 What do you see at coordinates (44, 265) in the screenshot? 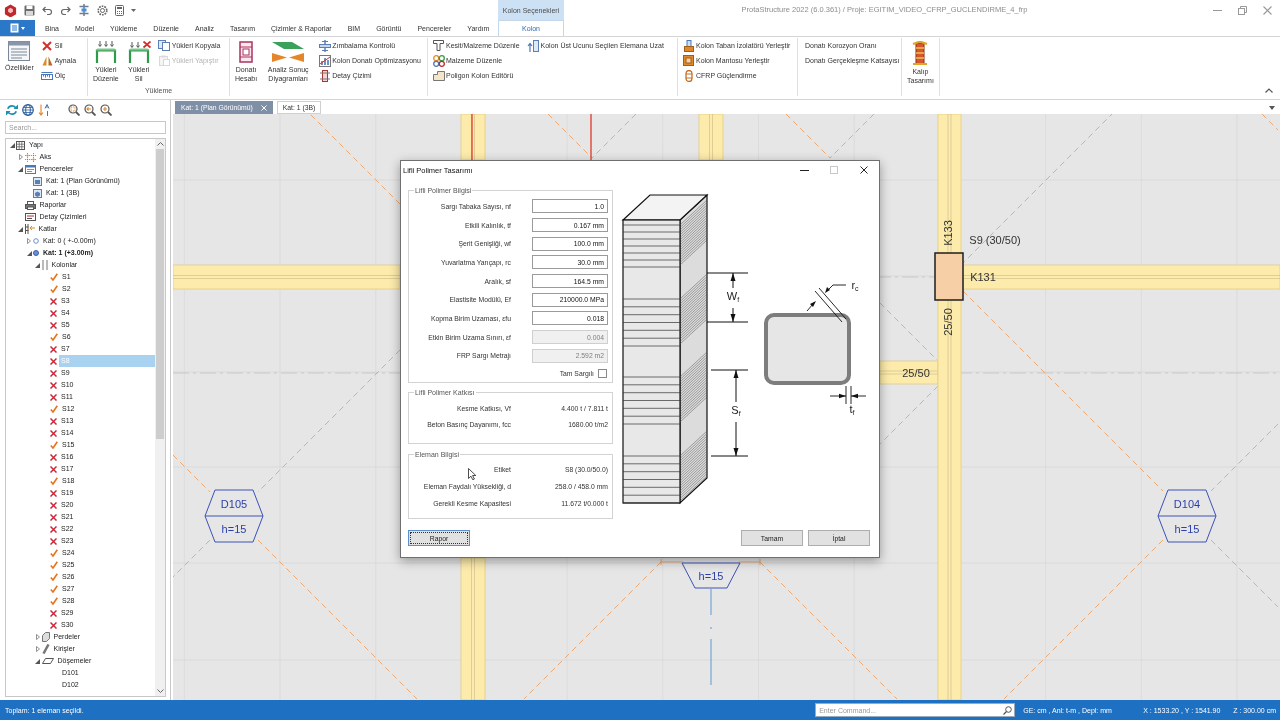
I see `column-icon` at bounding box center [44, 265].